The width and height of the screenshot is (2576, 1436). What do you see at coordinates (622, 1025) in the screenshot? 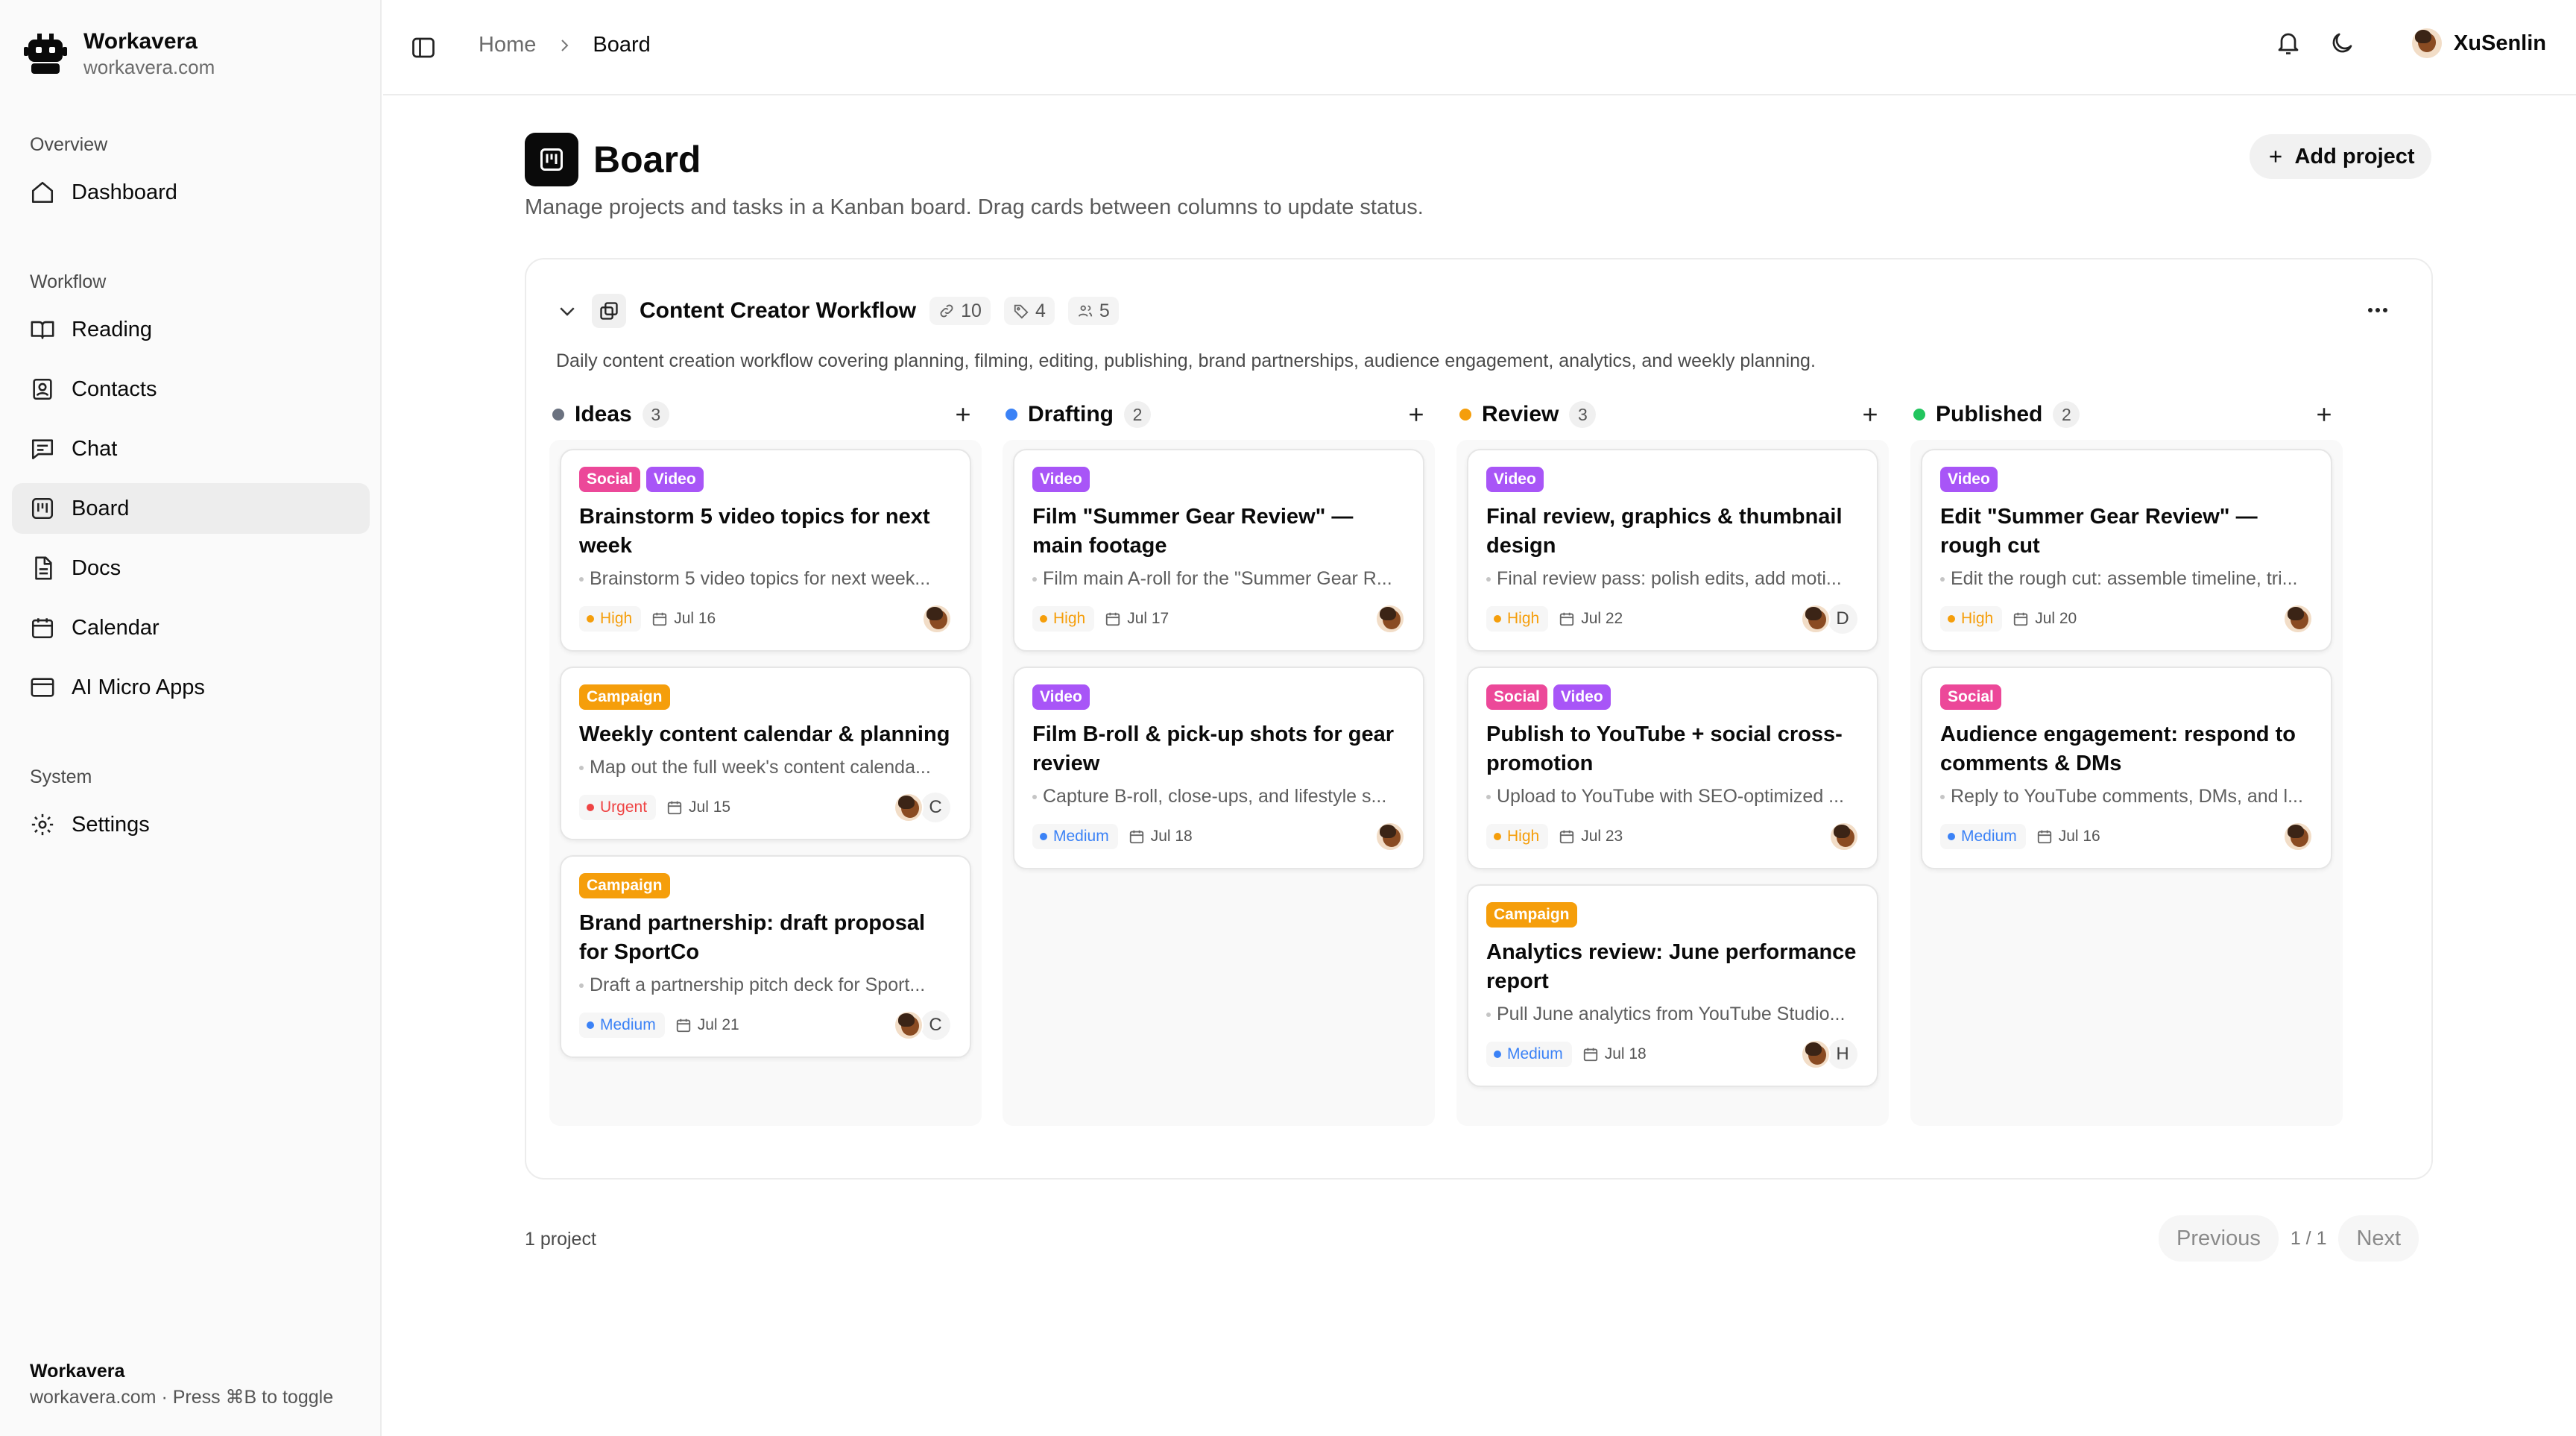
I see `priority-badge: Medium` at bounding box center [622, 1025].